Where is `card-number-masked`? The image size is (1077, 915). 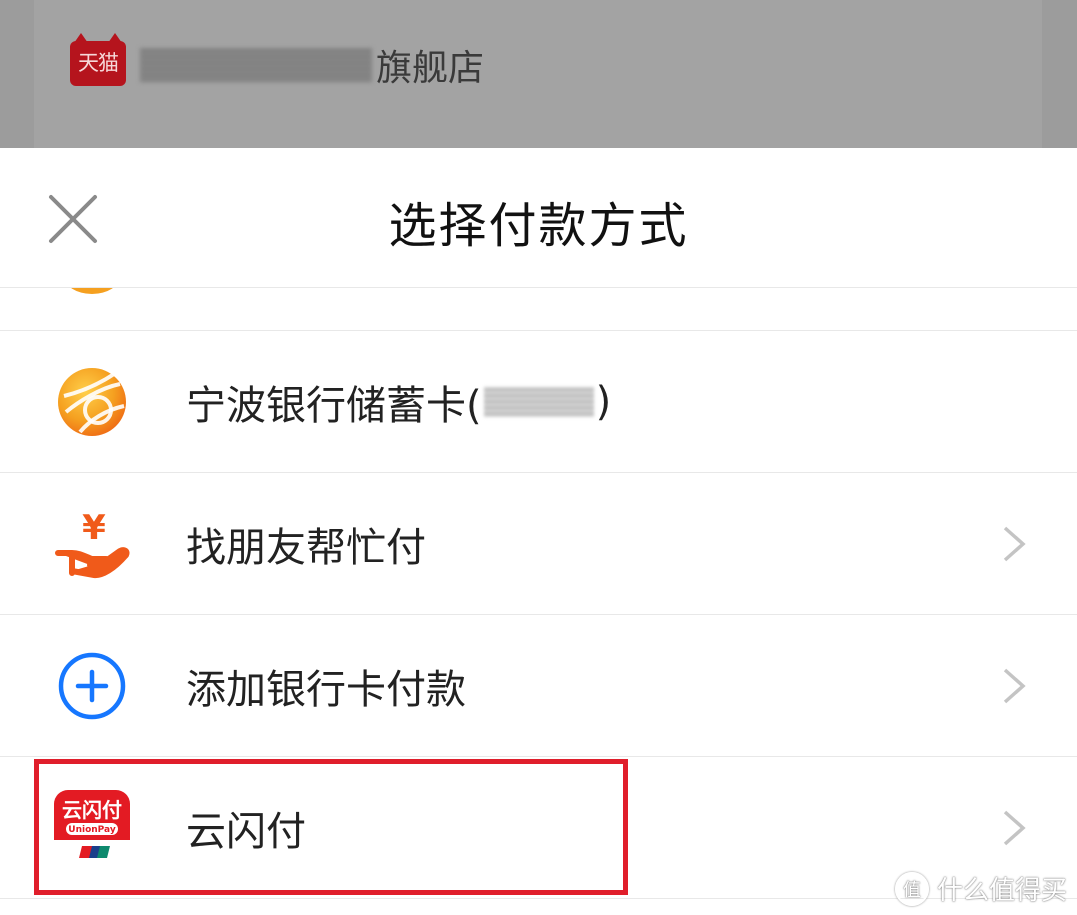 card-number-masked is located at coordinates (538, 401).